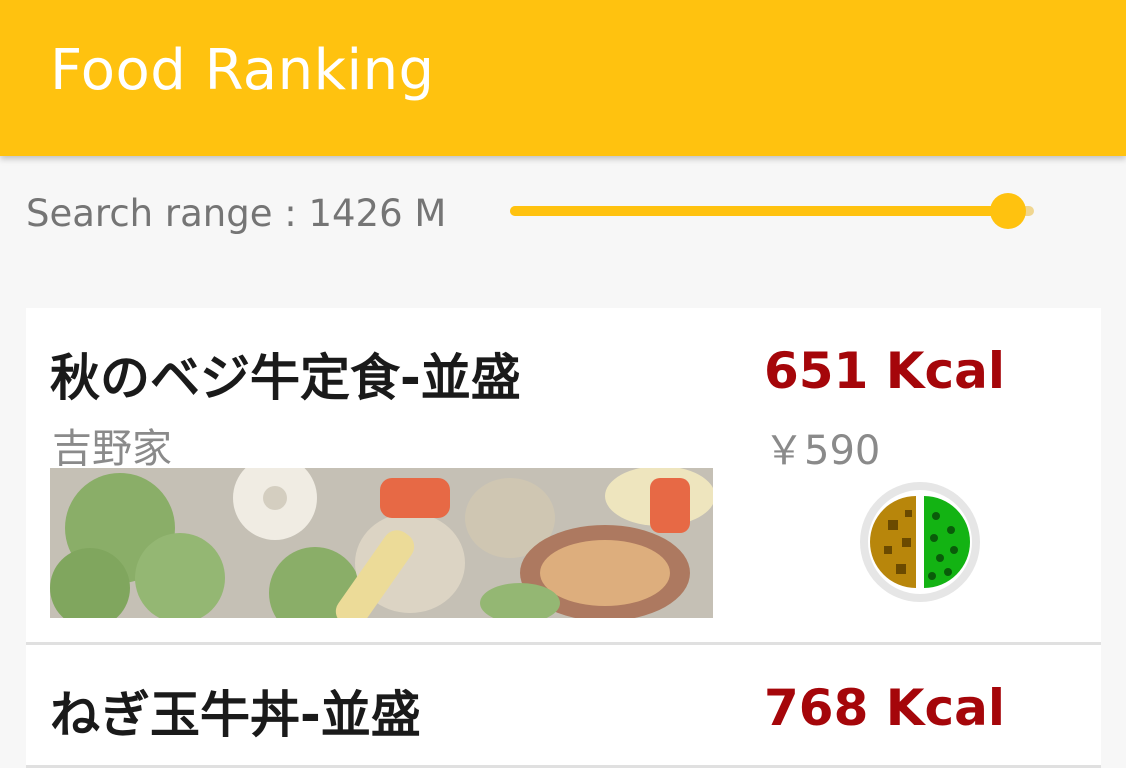  I want to click on search-range-slider, so click(772, 210).